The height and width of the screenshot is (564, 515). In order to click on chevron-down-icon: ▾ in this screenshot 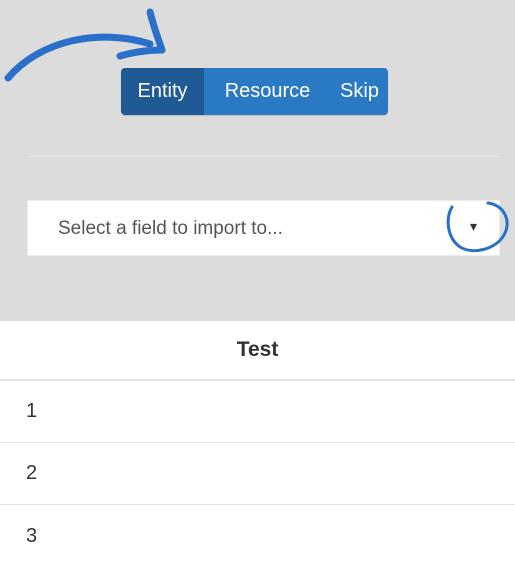, I will do `click(473, 226)`.